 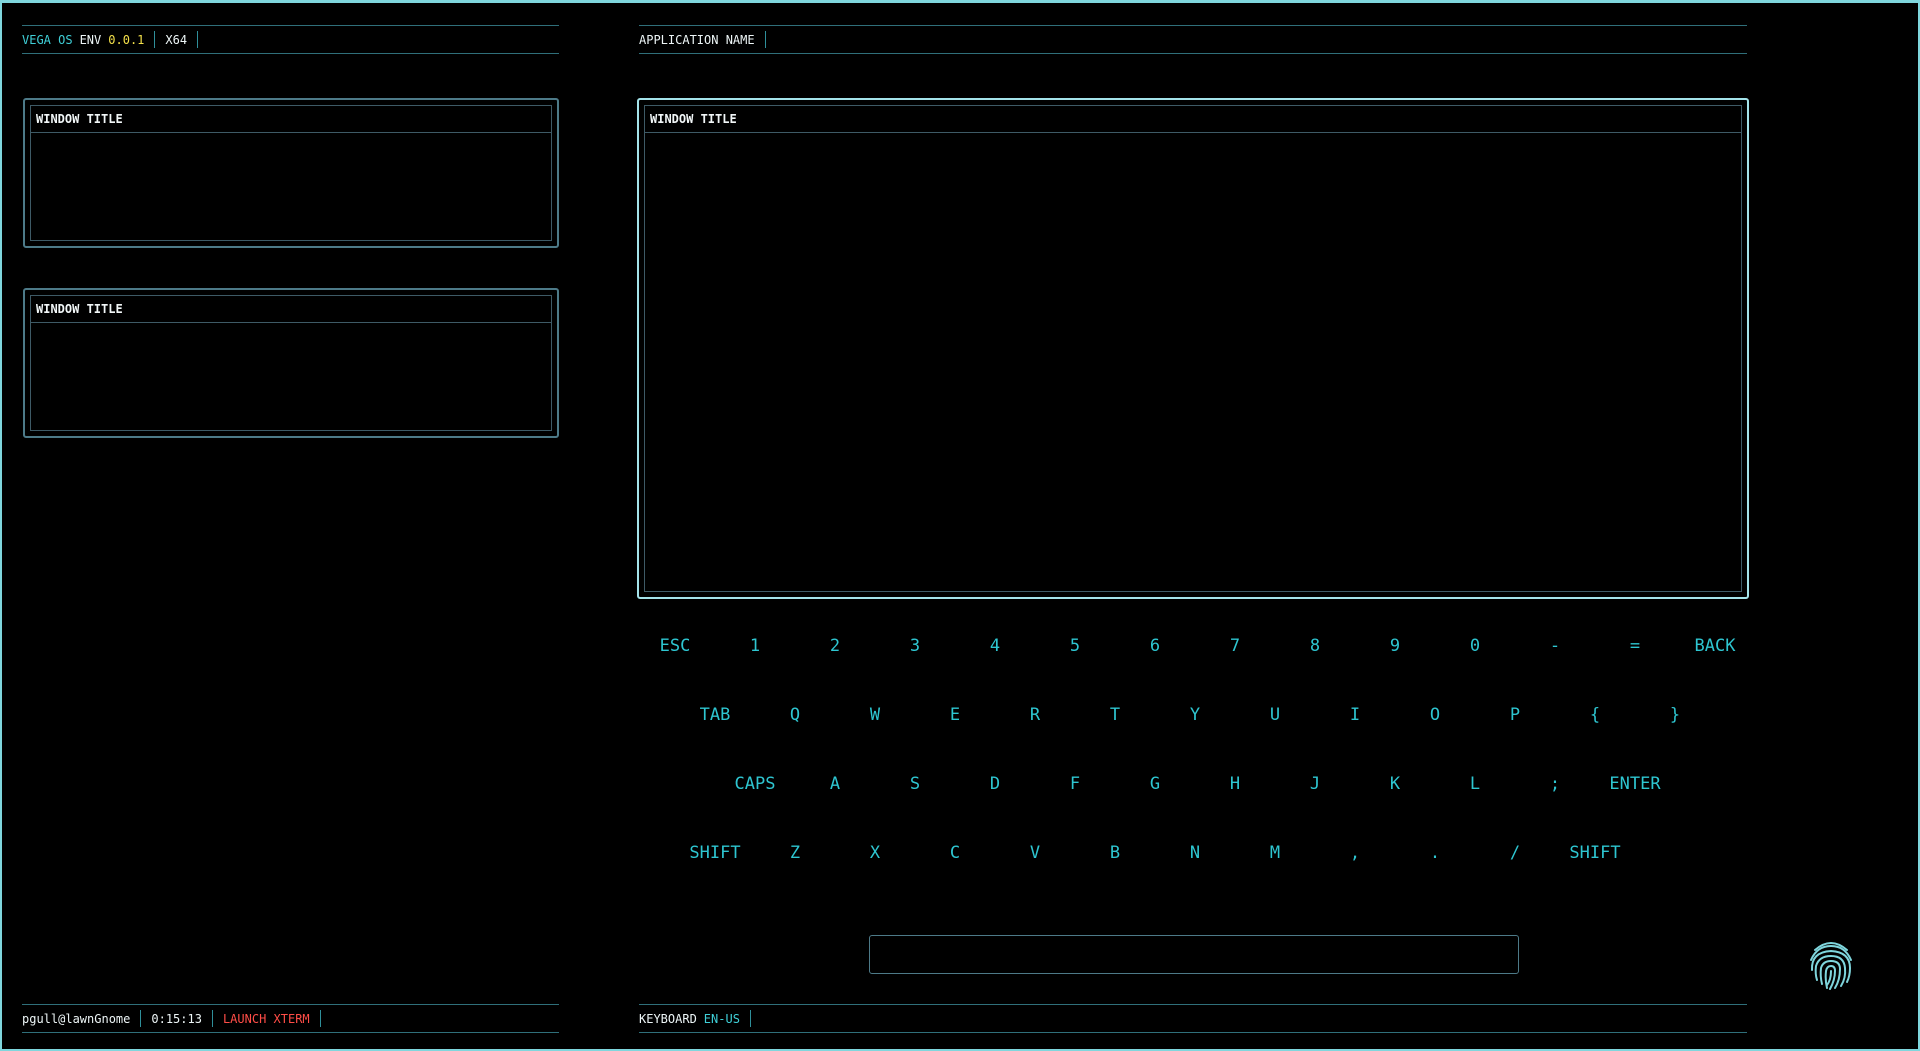 I want to click on key-char: 4, so click(x=995, y=646).